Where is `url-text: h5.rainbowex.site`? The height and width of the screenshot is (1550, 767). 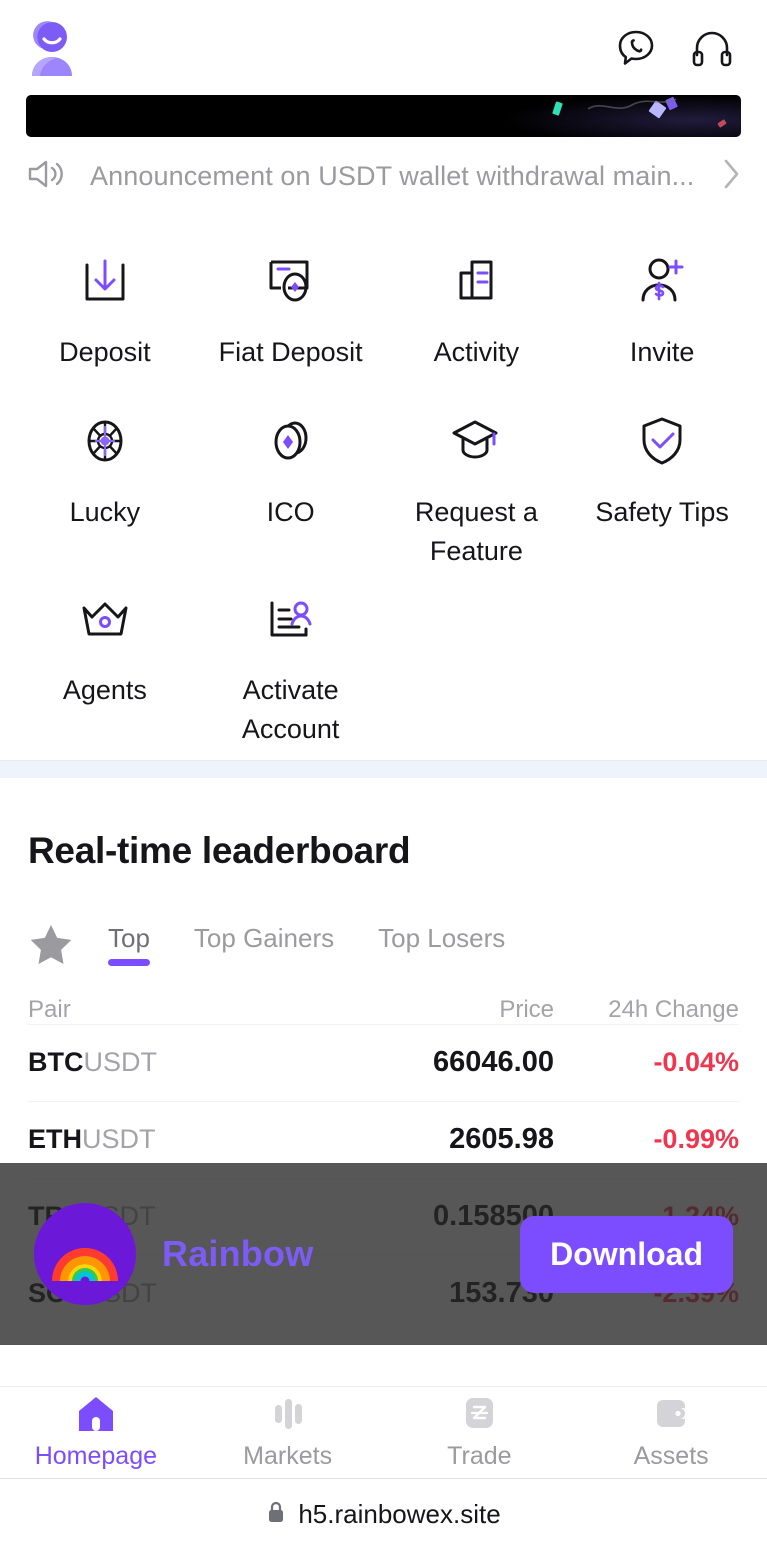
url-text: h5.rainbowex.site is located at coordinates (399, 1514).